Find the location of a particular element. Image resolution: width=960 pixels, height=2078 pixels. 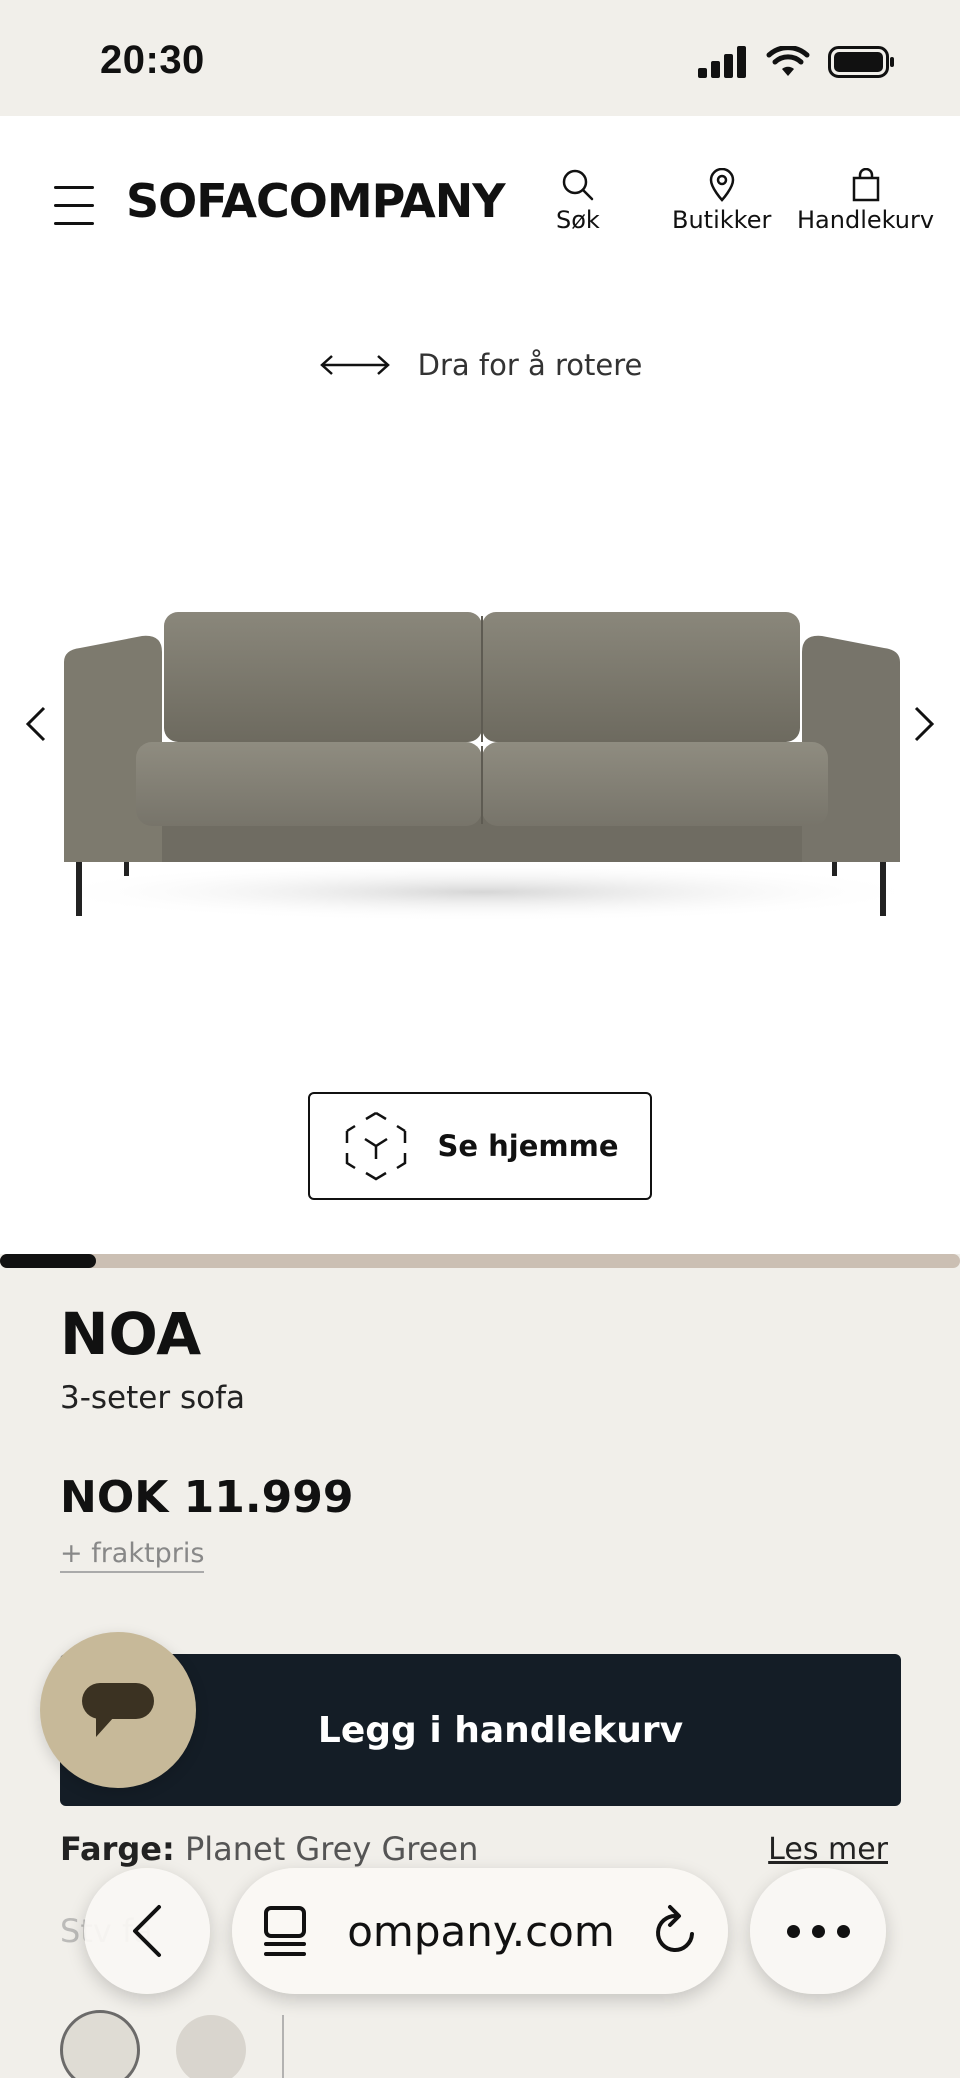

add-to-cart-label: Legg i handlekurv is located at coordinates (500, 1730).